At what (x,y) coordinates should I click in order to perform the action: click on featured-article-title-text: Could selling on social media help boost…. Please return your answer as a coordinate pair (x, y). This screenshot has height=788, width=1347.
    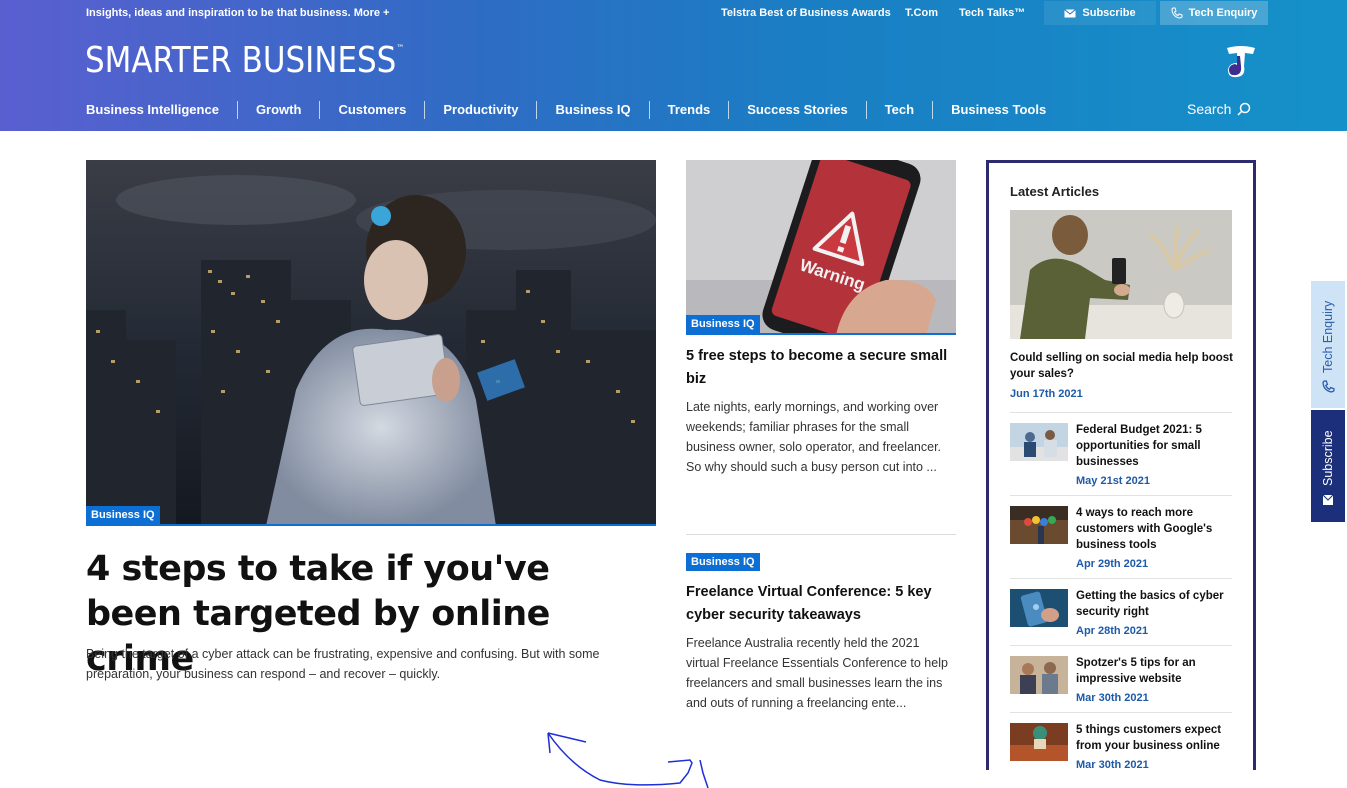
    Looking at the image, I should click on (1121, 366).